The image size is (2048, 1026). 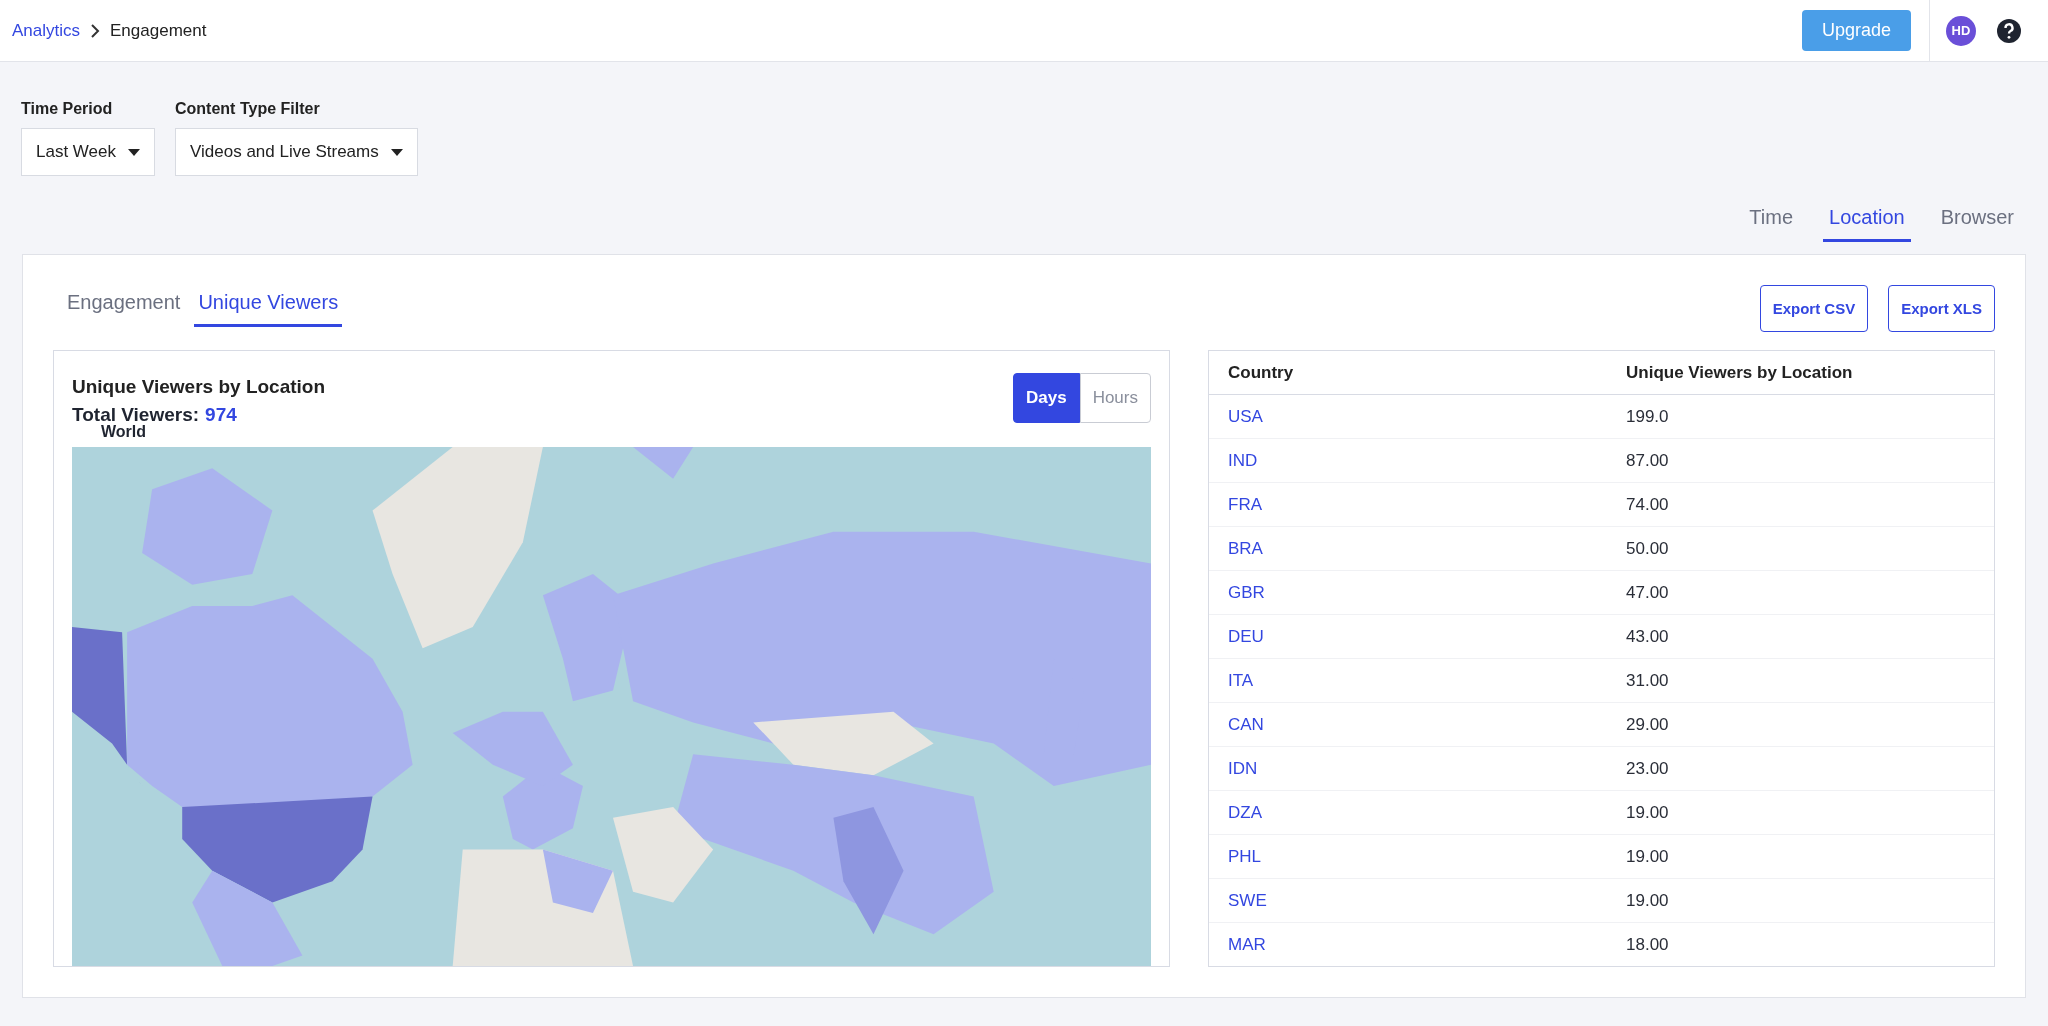 I want to click on table-cell: 23.00, so click(x=1647, y=768).